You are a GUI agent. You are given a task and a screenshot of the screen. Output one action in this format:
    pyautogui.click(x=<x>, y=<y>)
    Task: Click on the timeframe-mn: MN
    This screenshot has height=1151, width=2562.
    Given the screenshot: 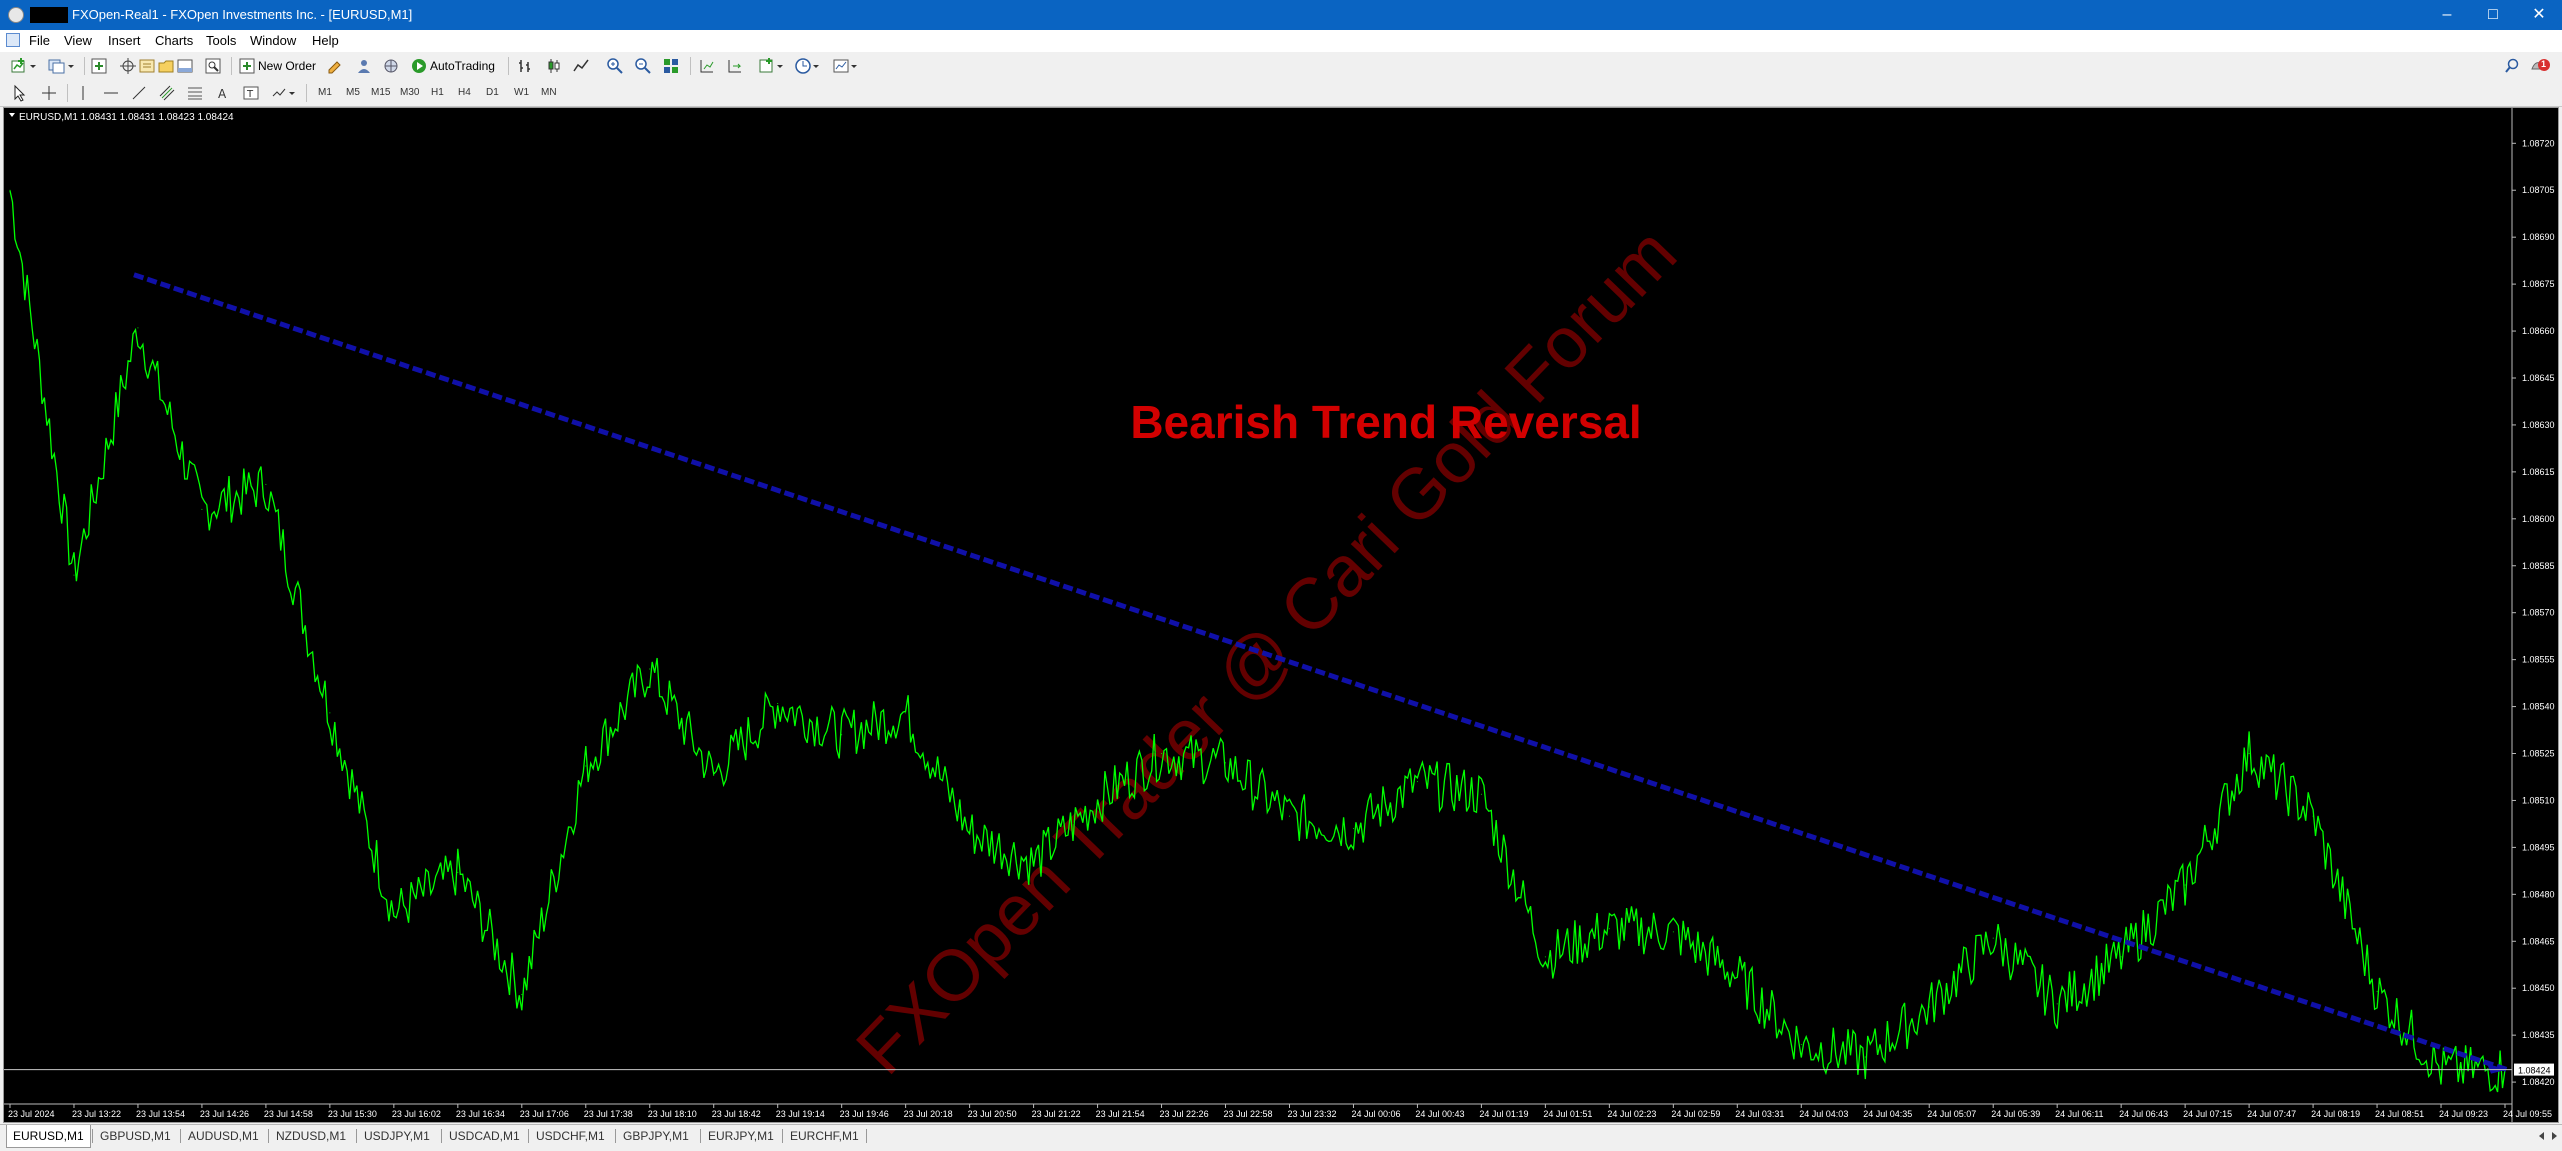 What is the action you would take?
    pyautogui.click(x=549, y=93)
    